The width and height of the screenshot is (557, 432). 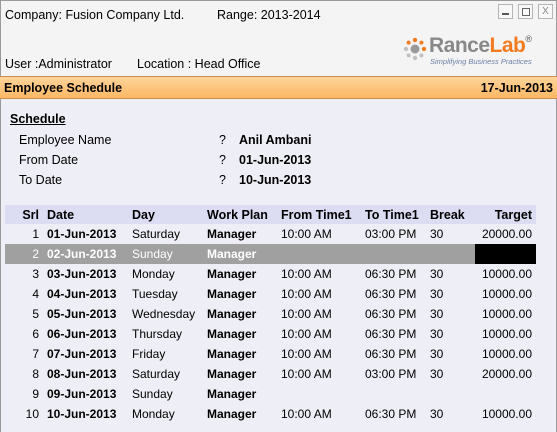 I want to click on table-row: 9 09-Jun-2013 Sunday Manager, so click(x=270, y=394).